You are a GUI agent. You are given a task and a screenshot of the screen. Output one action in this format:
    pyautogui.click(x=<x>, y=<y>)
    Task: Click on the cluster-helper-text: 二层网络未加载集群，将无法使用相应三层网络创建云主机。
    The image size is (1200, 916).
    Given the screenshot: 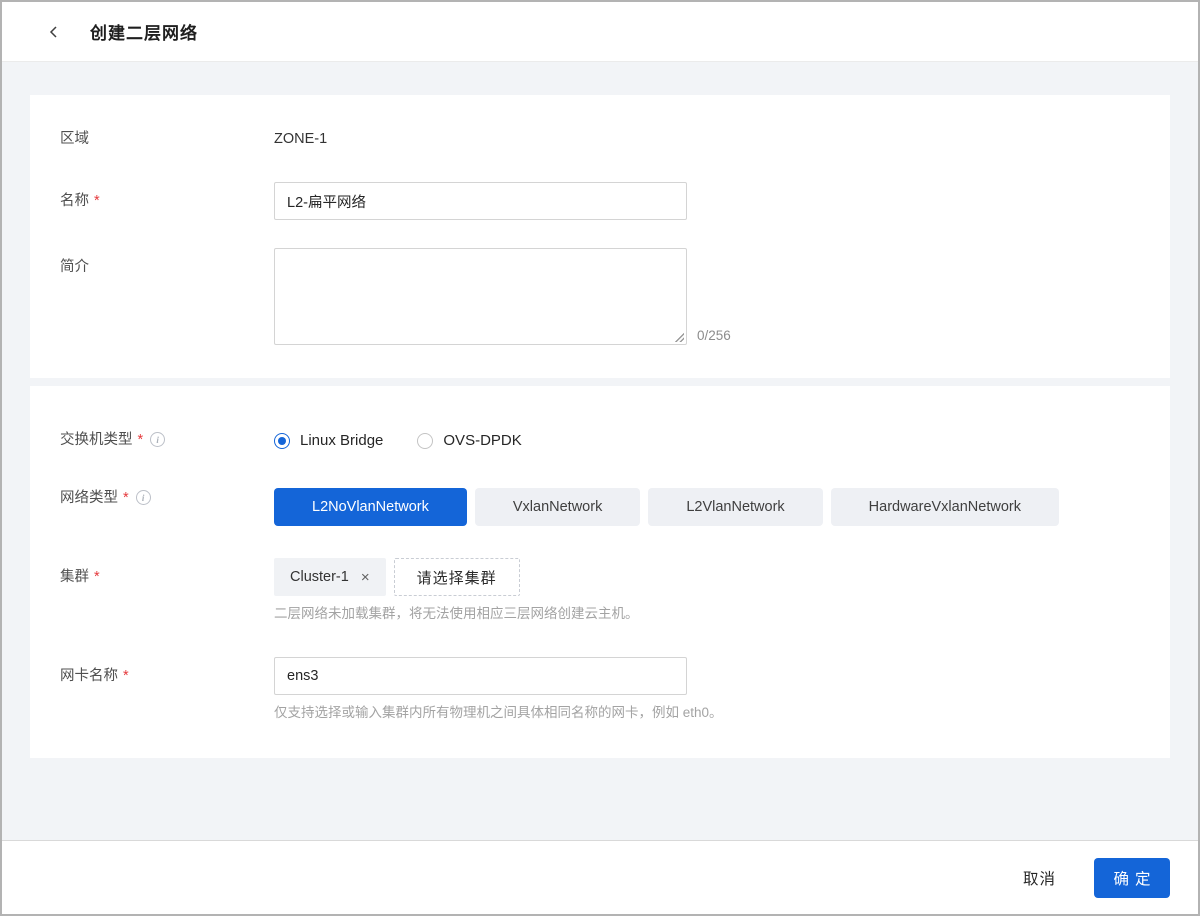 What is the action you would take?
    pyautogui.click(x=456, y=613)
    